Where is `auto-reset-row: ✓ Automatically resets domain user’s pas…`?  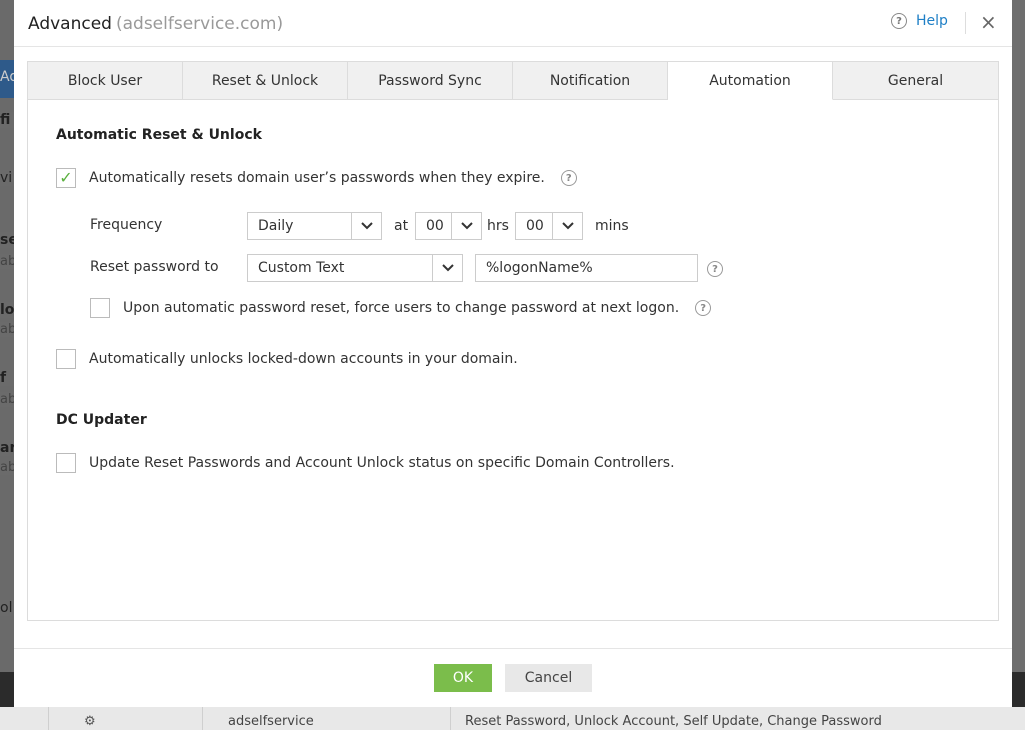 auto-reset-row: ✓ Automatically resets domain user’s pas… is located at coordinates (316, 178).